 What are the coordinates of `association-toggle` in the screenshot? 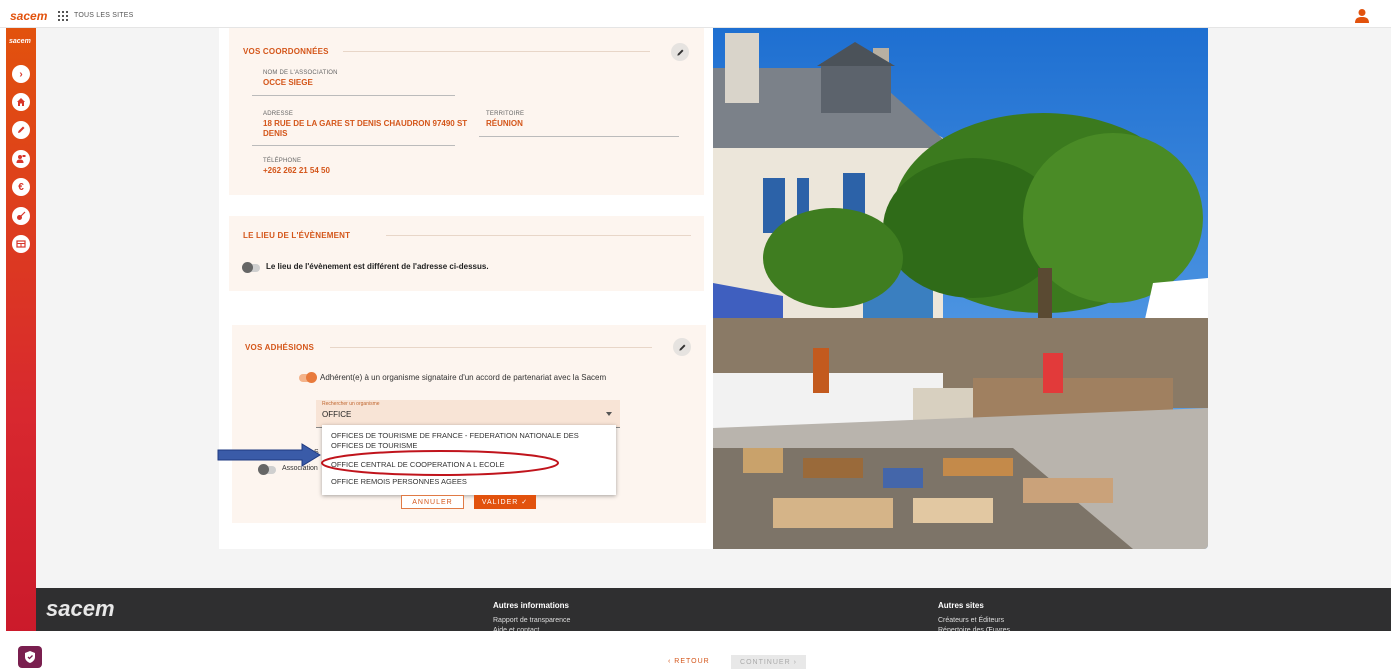 It's located at (267, 469).